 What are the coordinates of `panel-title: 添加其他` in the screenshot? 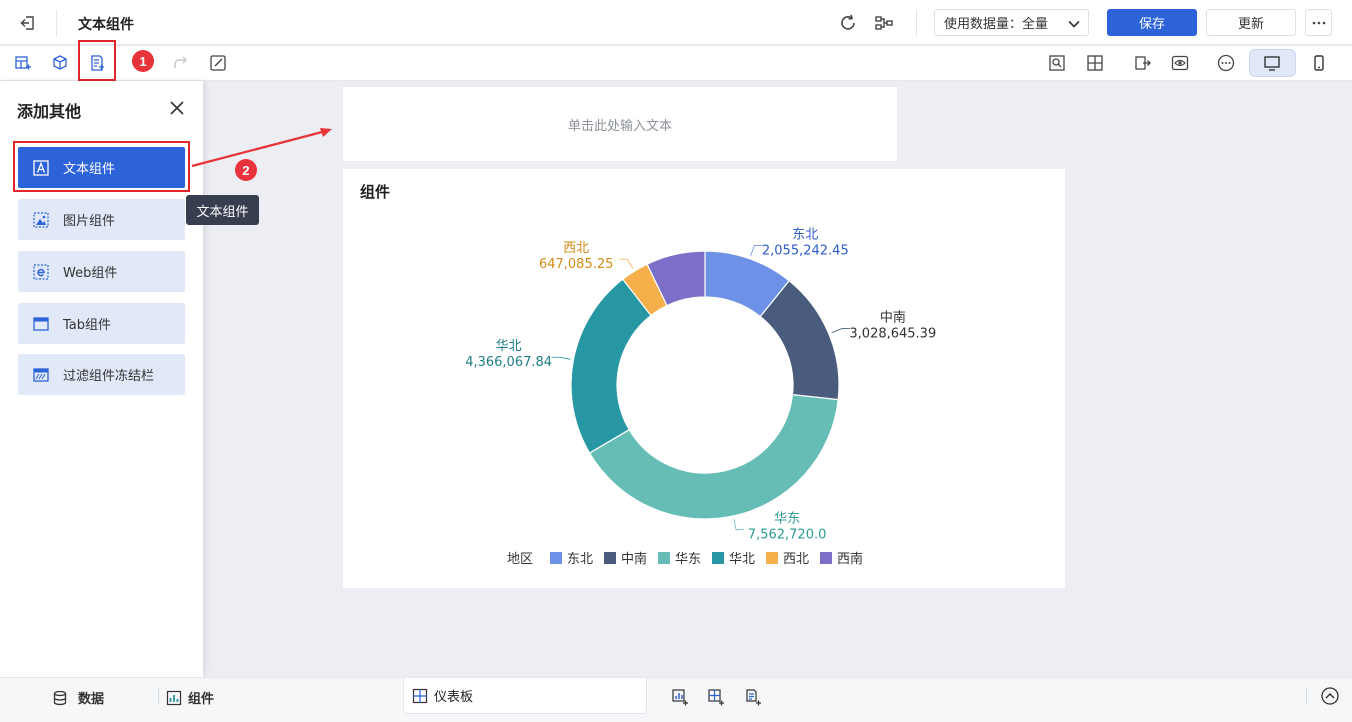 It's located at (49, 111).